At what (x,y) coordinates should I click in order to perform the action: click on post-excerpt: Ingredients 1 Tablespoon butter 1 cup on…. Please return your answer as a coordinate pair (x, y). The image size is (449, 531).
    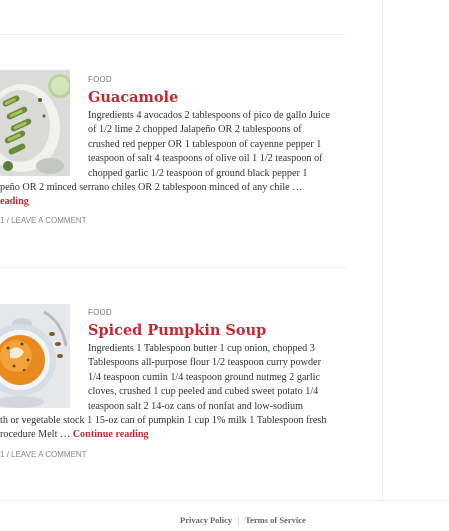
    Looking at the image, I should click on (174, 392).